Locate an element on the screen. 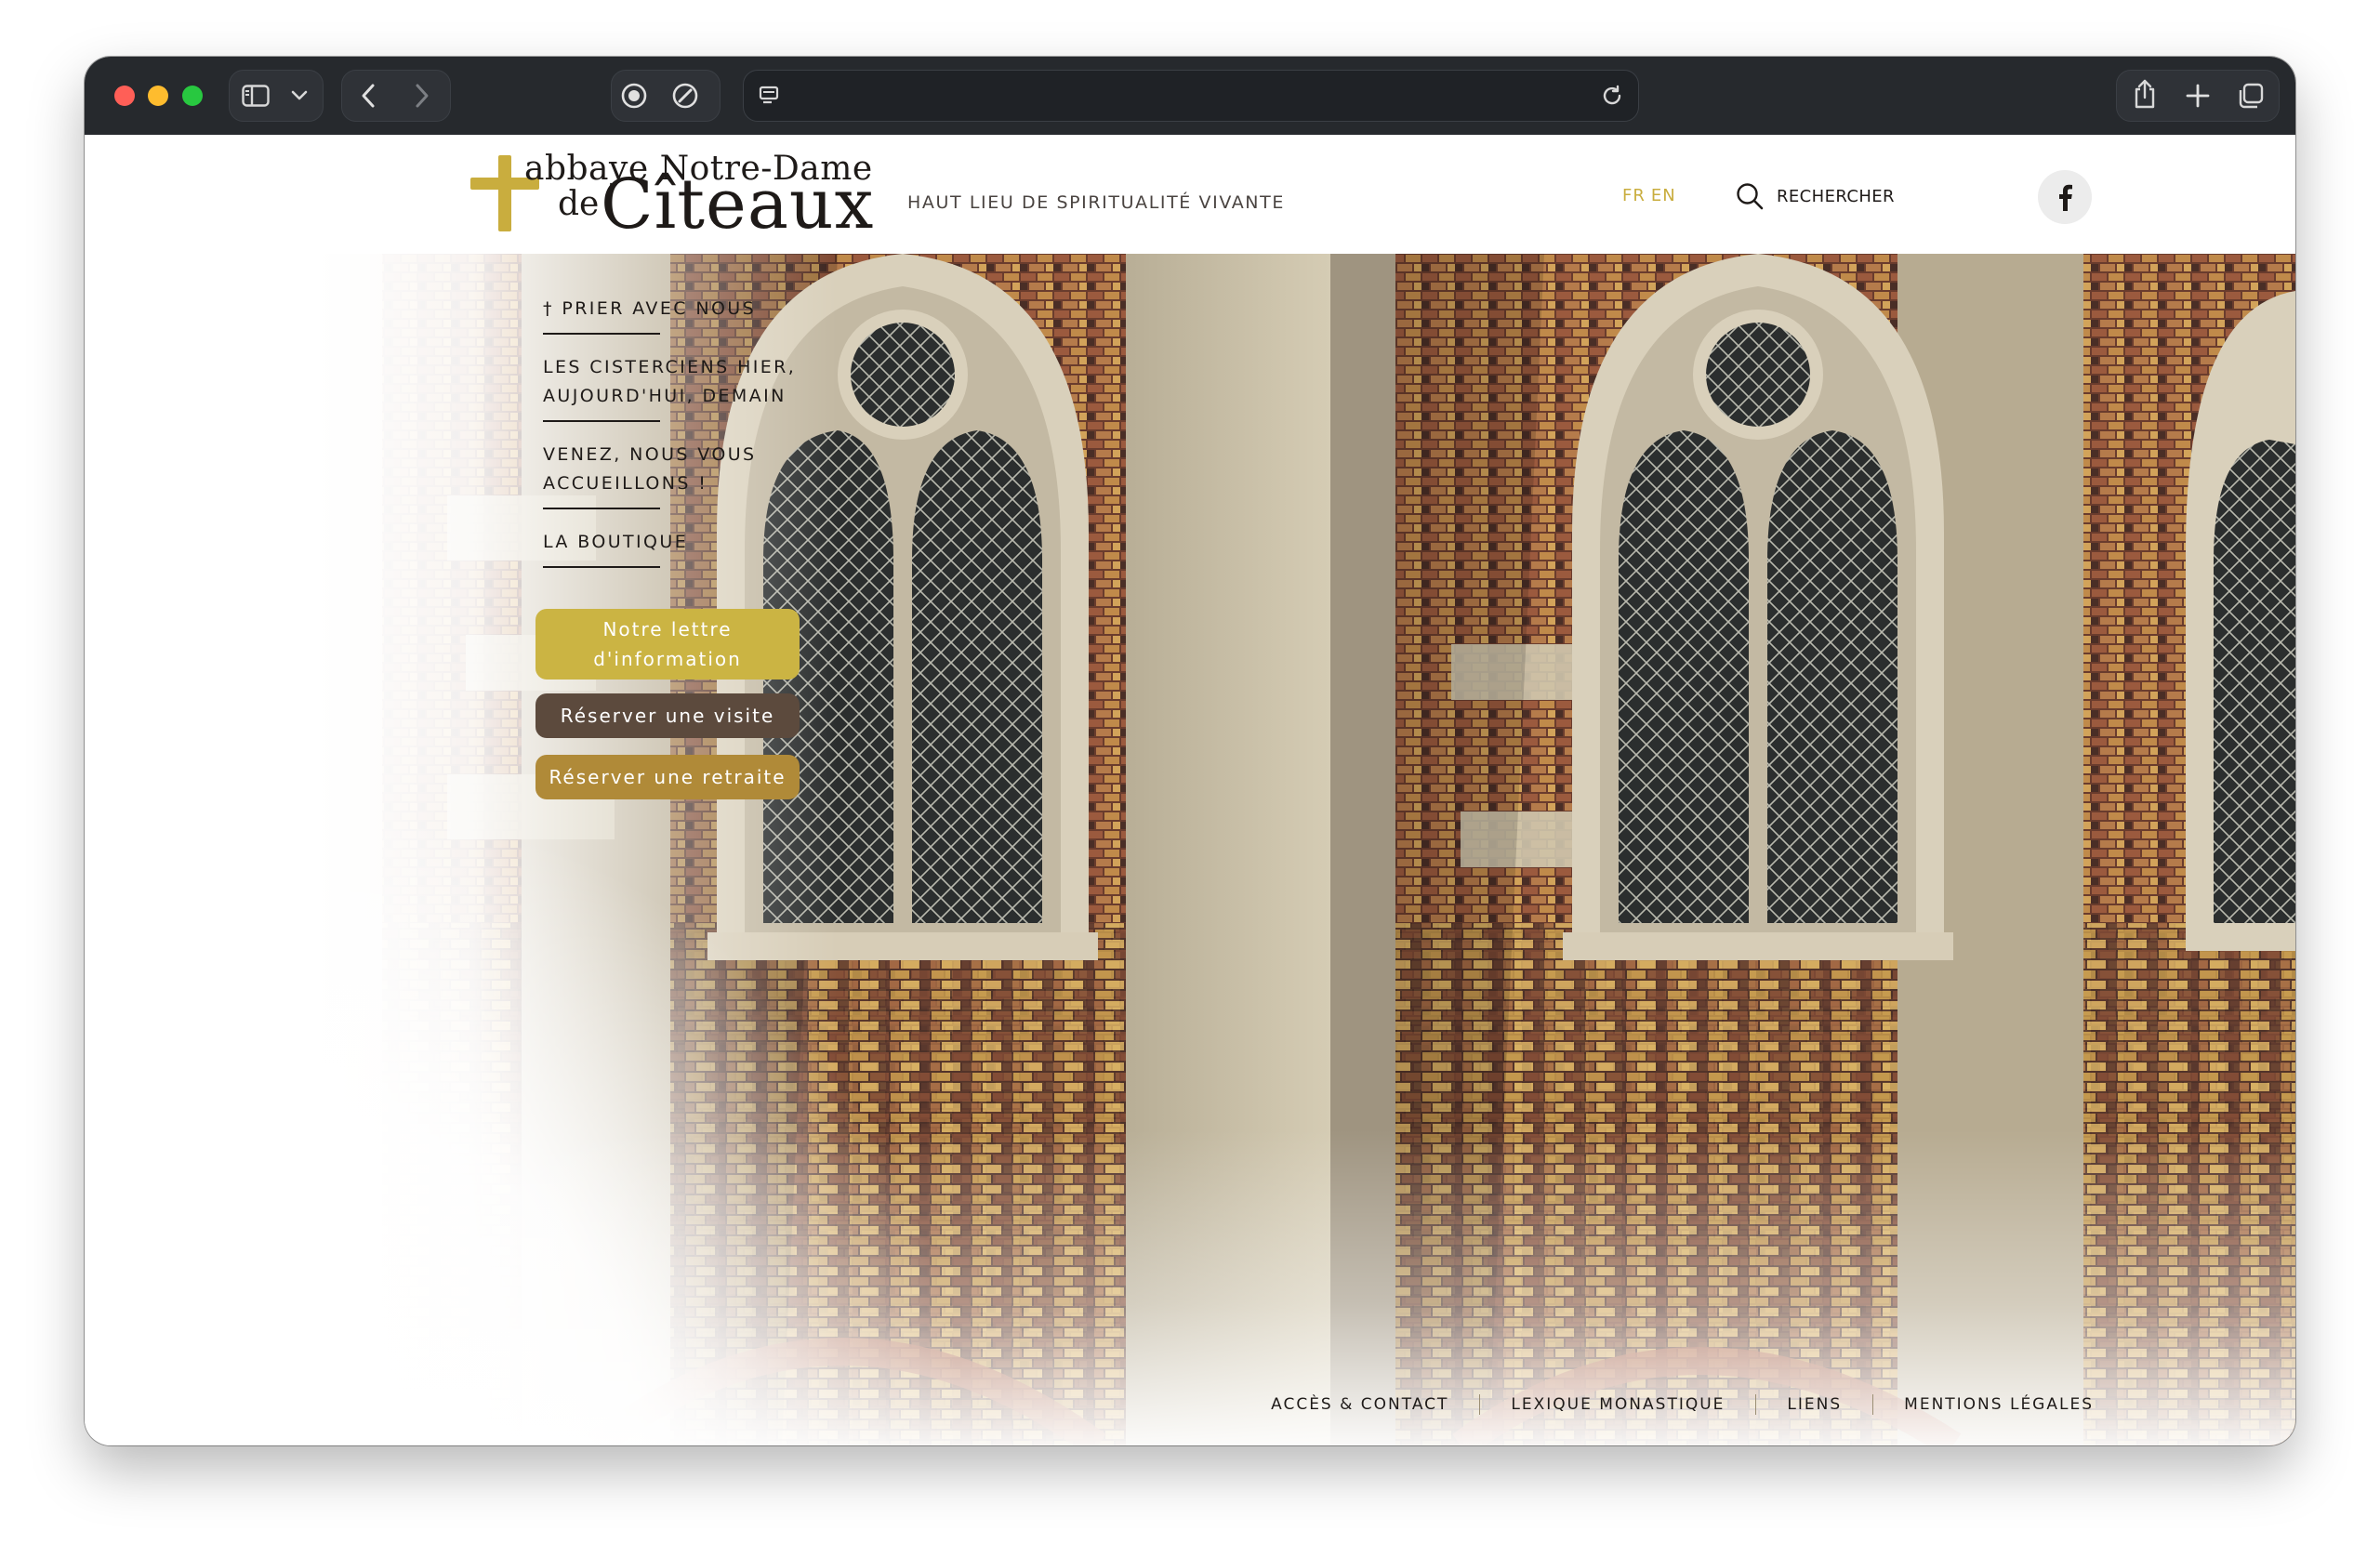 This screenshot has height=1557, width=2380. chevron-down-icon is located at coordinates (299, 96).